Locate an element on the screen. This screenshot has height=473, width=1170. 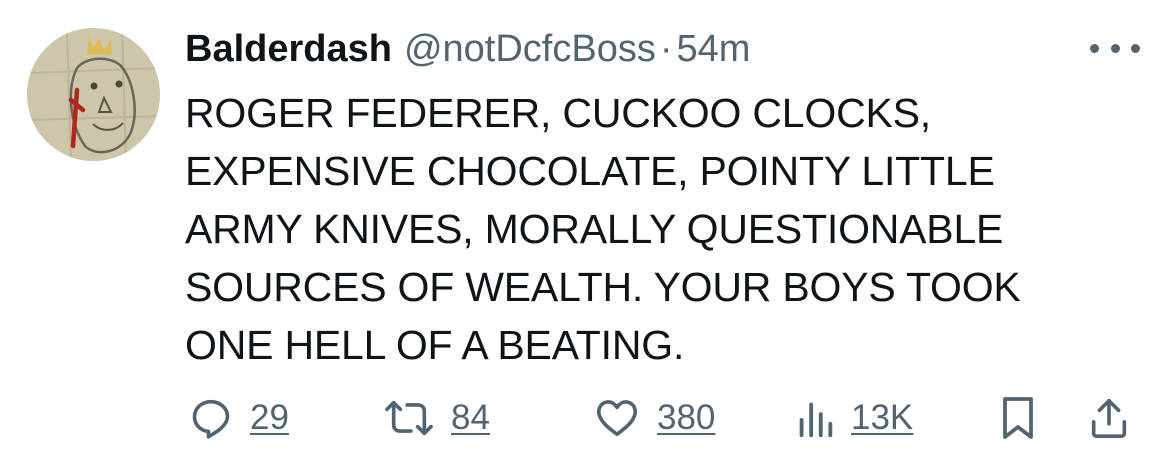
heart-icon is located at coordinates (617, 418).